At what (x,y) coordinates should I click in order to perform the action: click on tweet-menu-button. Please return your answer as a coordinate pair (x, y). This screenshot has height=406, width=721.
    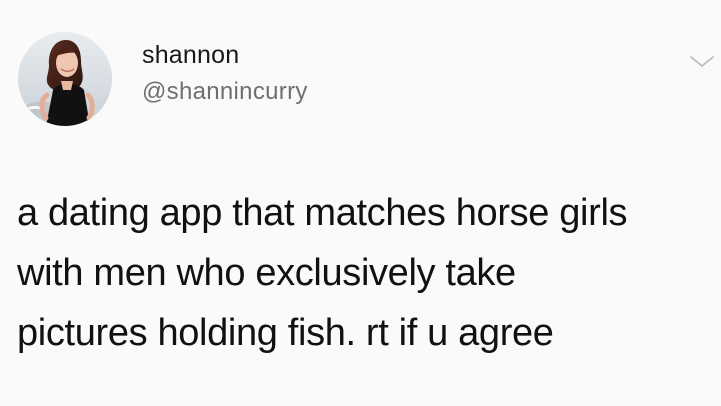
    Looking at the image, I should click on (702, 61).